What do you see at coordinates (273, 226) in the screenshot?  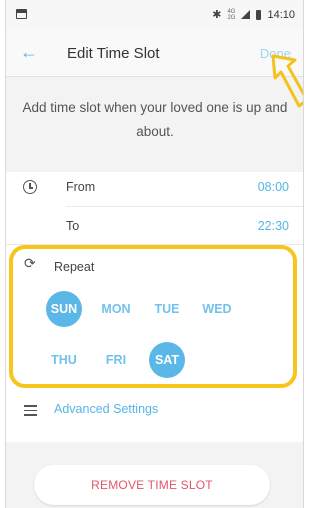 I see `to-time-value: 22:30` at bounding box center [273, 226].